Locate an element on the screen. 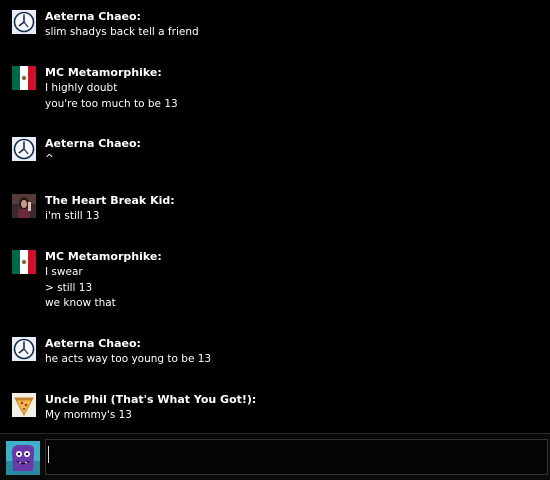 This screenshot has width=550, height=480. message-input is located at coordinates (296, 457).